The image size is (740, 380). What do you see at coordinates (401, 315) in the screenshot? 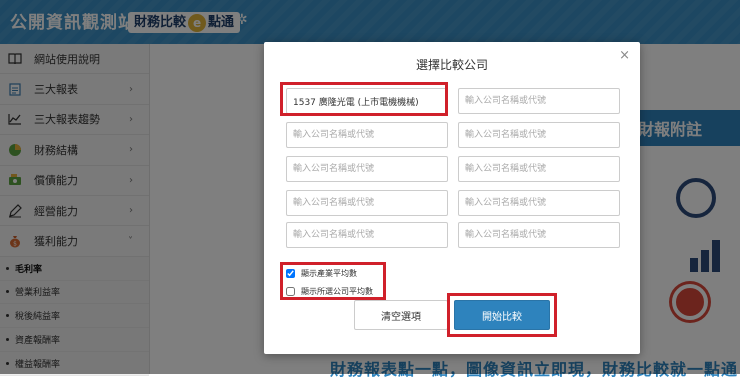
I see `clear-selection-button: 清空選項` at bounding box center [401, 315].